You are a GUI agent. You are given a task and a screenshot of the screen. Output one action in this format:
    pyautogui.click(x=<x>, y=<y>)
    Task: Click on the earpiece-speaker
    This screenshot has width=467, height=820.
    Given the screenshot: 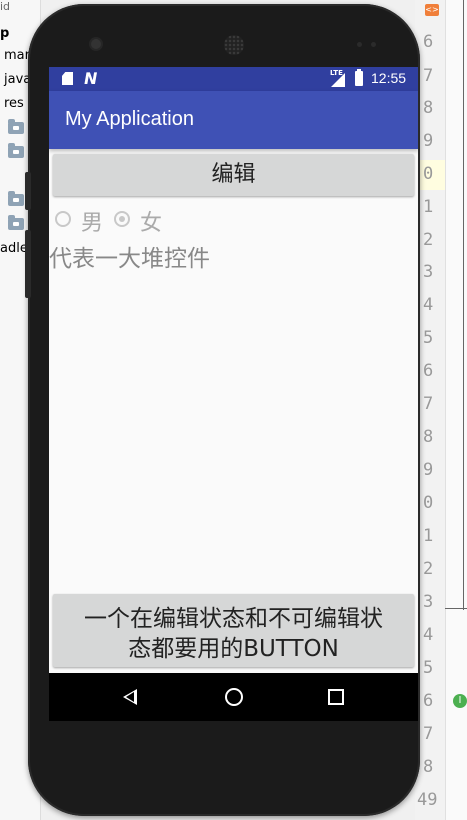 What is the action you would take?
    pyautogui.click(x=234, y=45)
    